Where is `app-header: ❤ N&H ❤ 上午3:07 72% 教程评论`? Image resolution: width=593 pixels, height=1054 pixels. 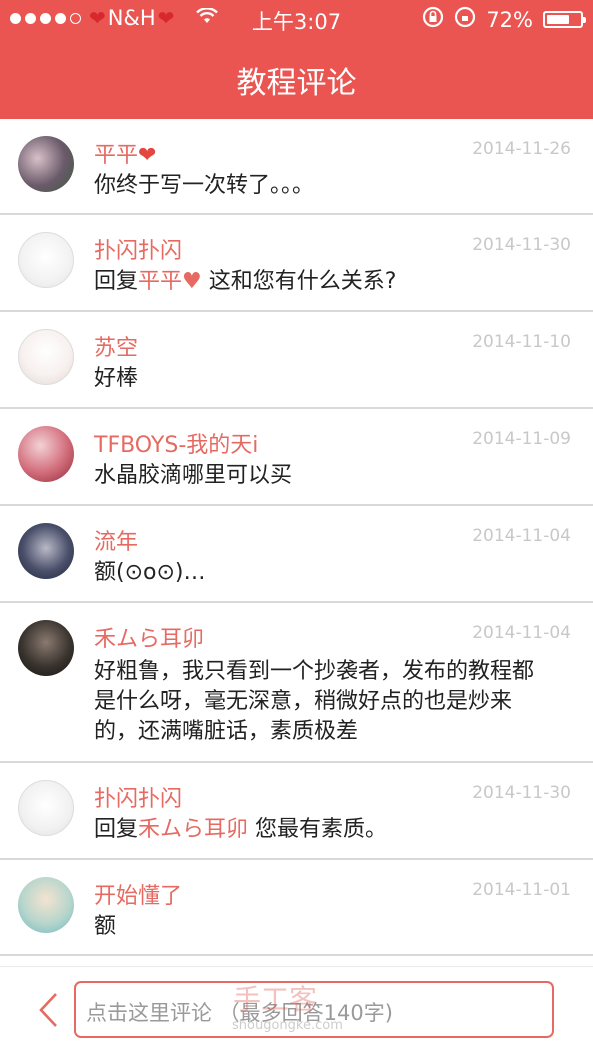 app-header: ❤ N&H ❤ 上午3:07 72% 教程评论 is located at coordinates (296, 59).